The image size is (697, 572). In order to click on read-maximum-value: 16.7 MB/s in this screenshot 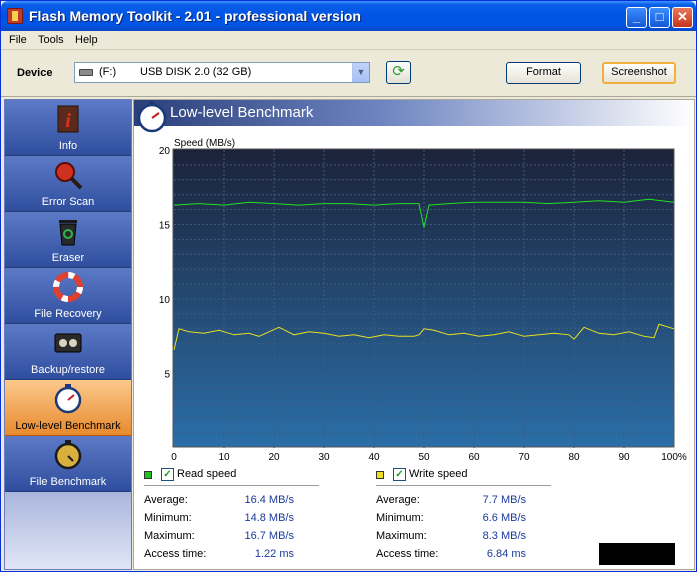, I will do `click(269, 536)`.